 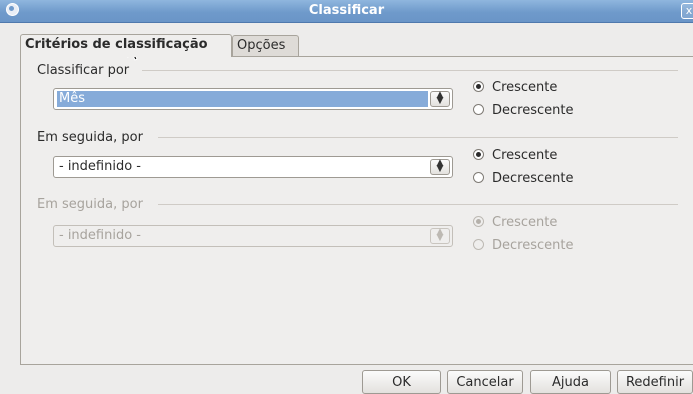 I want to click on sort-key-1-value: Mês, so click(x=72, y=98).